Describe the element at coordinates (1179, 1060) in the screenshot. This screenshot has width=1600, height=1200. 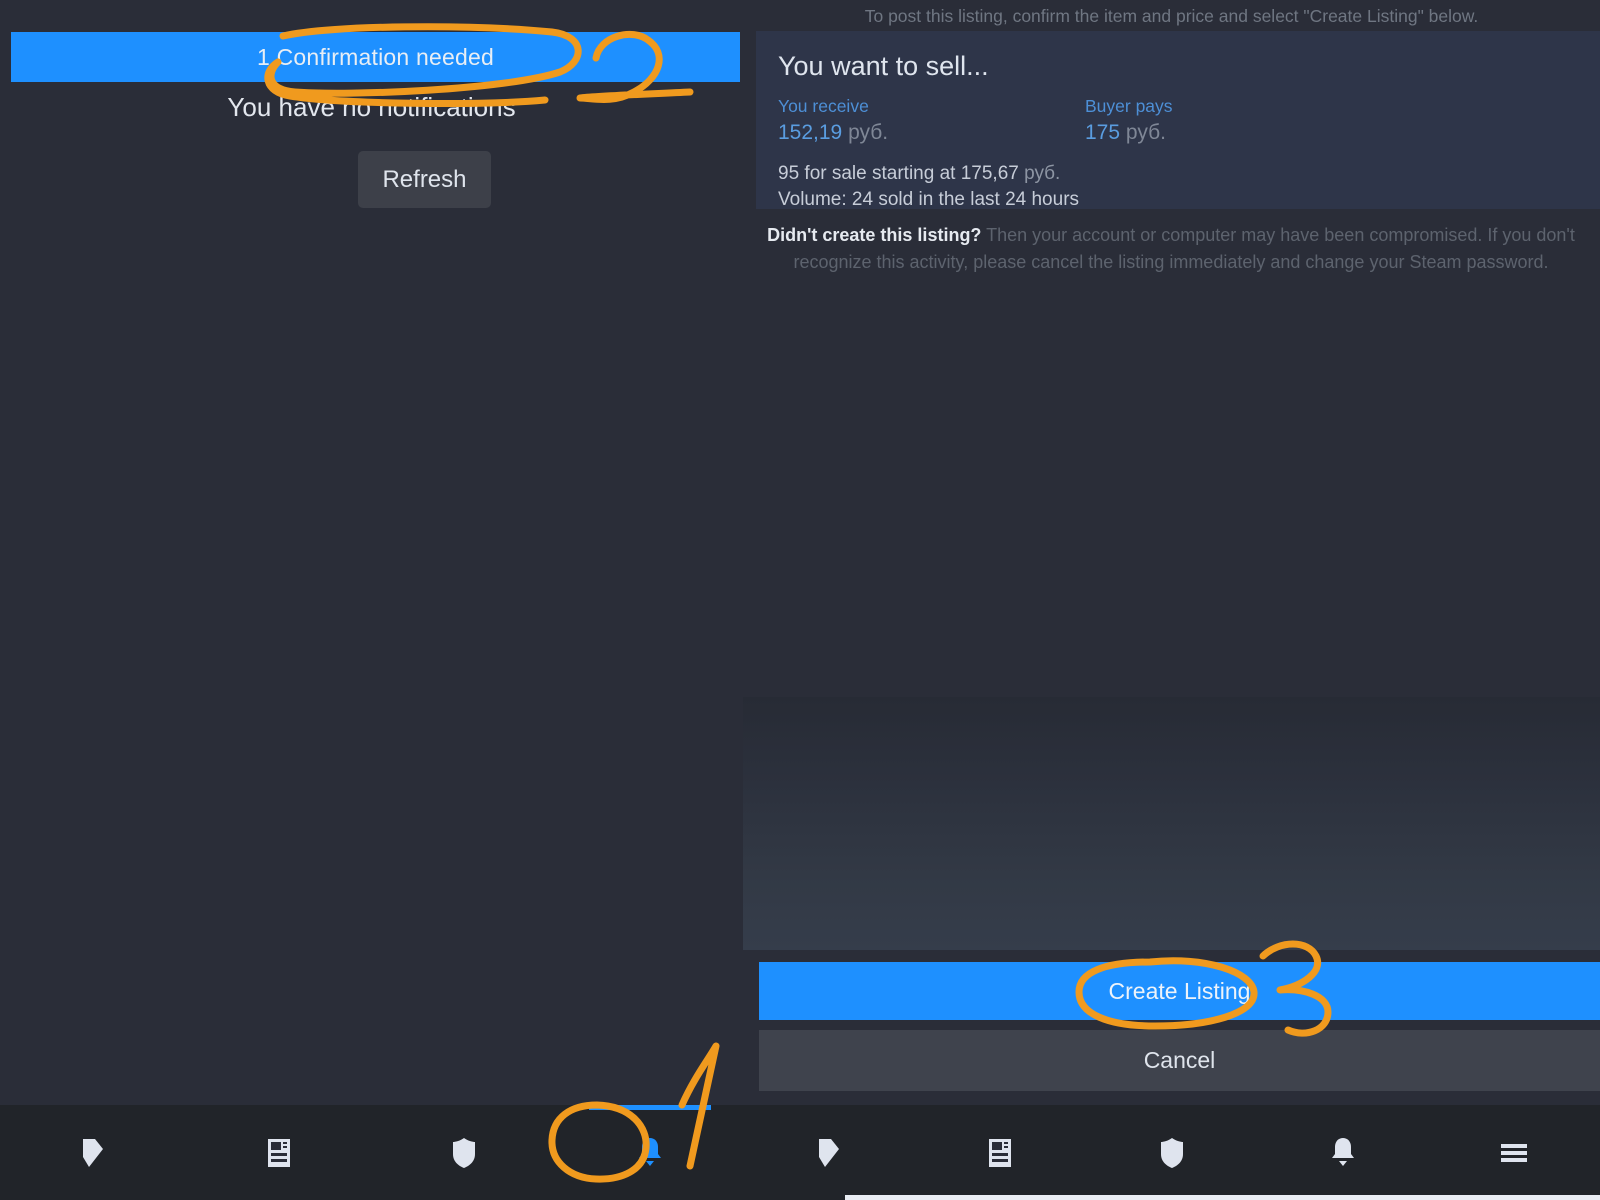
I see `cancel-button: Cancel` at that location.